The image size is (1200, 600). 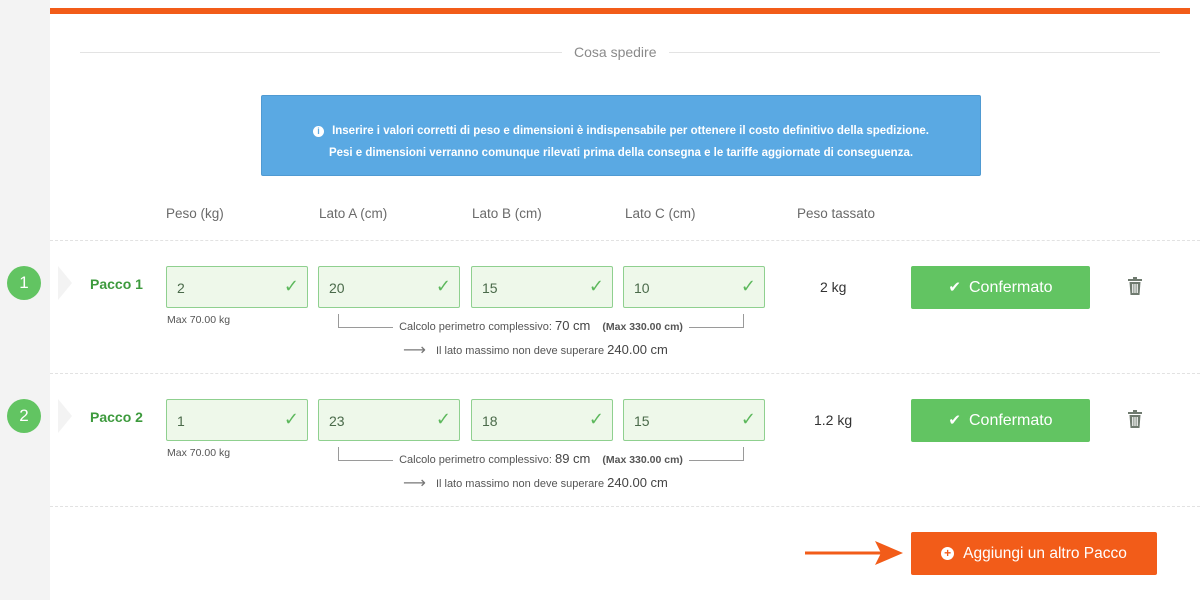 What do you see at coordinates (694, 420) in the screenshot?
I see `lato-c-input: 15 ✓` at bounding box center [694, 420].